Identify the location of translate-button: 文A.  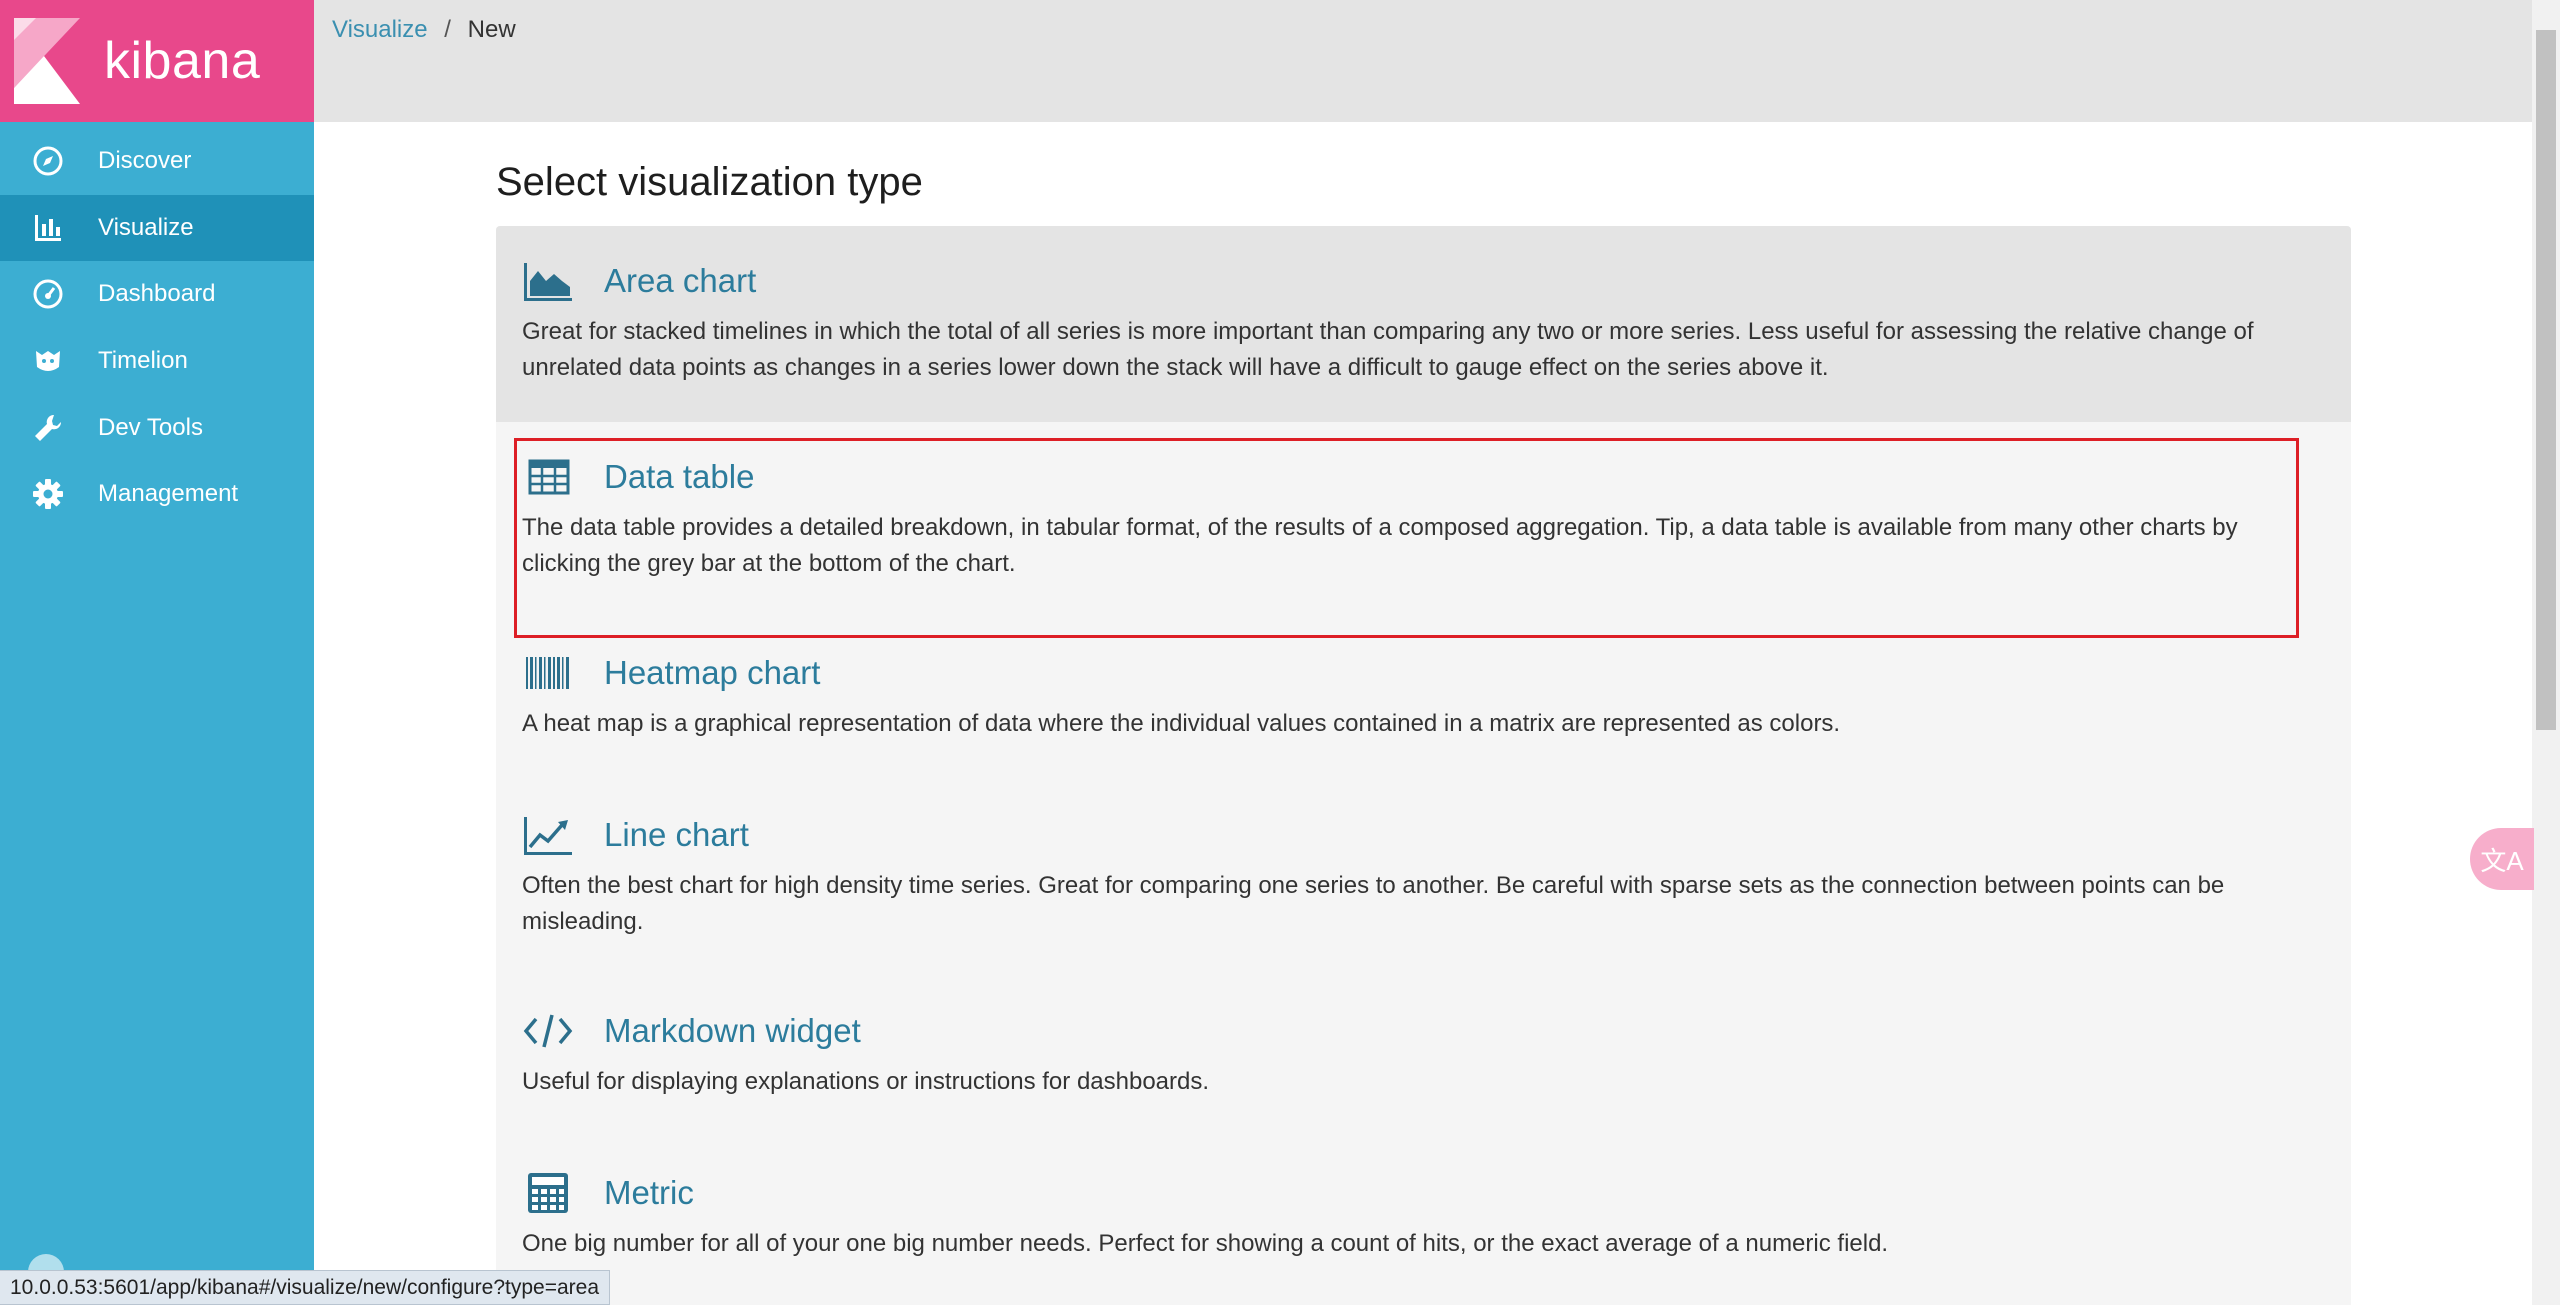
(2502, 859).